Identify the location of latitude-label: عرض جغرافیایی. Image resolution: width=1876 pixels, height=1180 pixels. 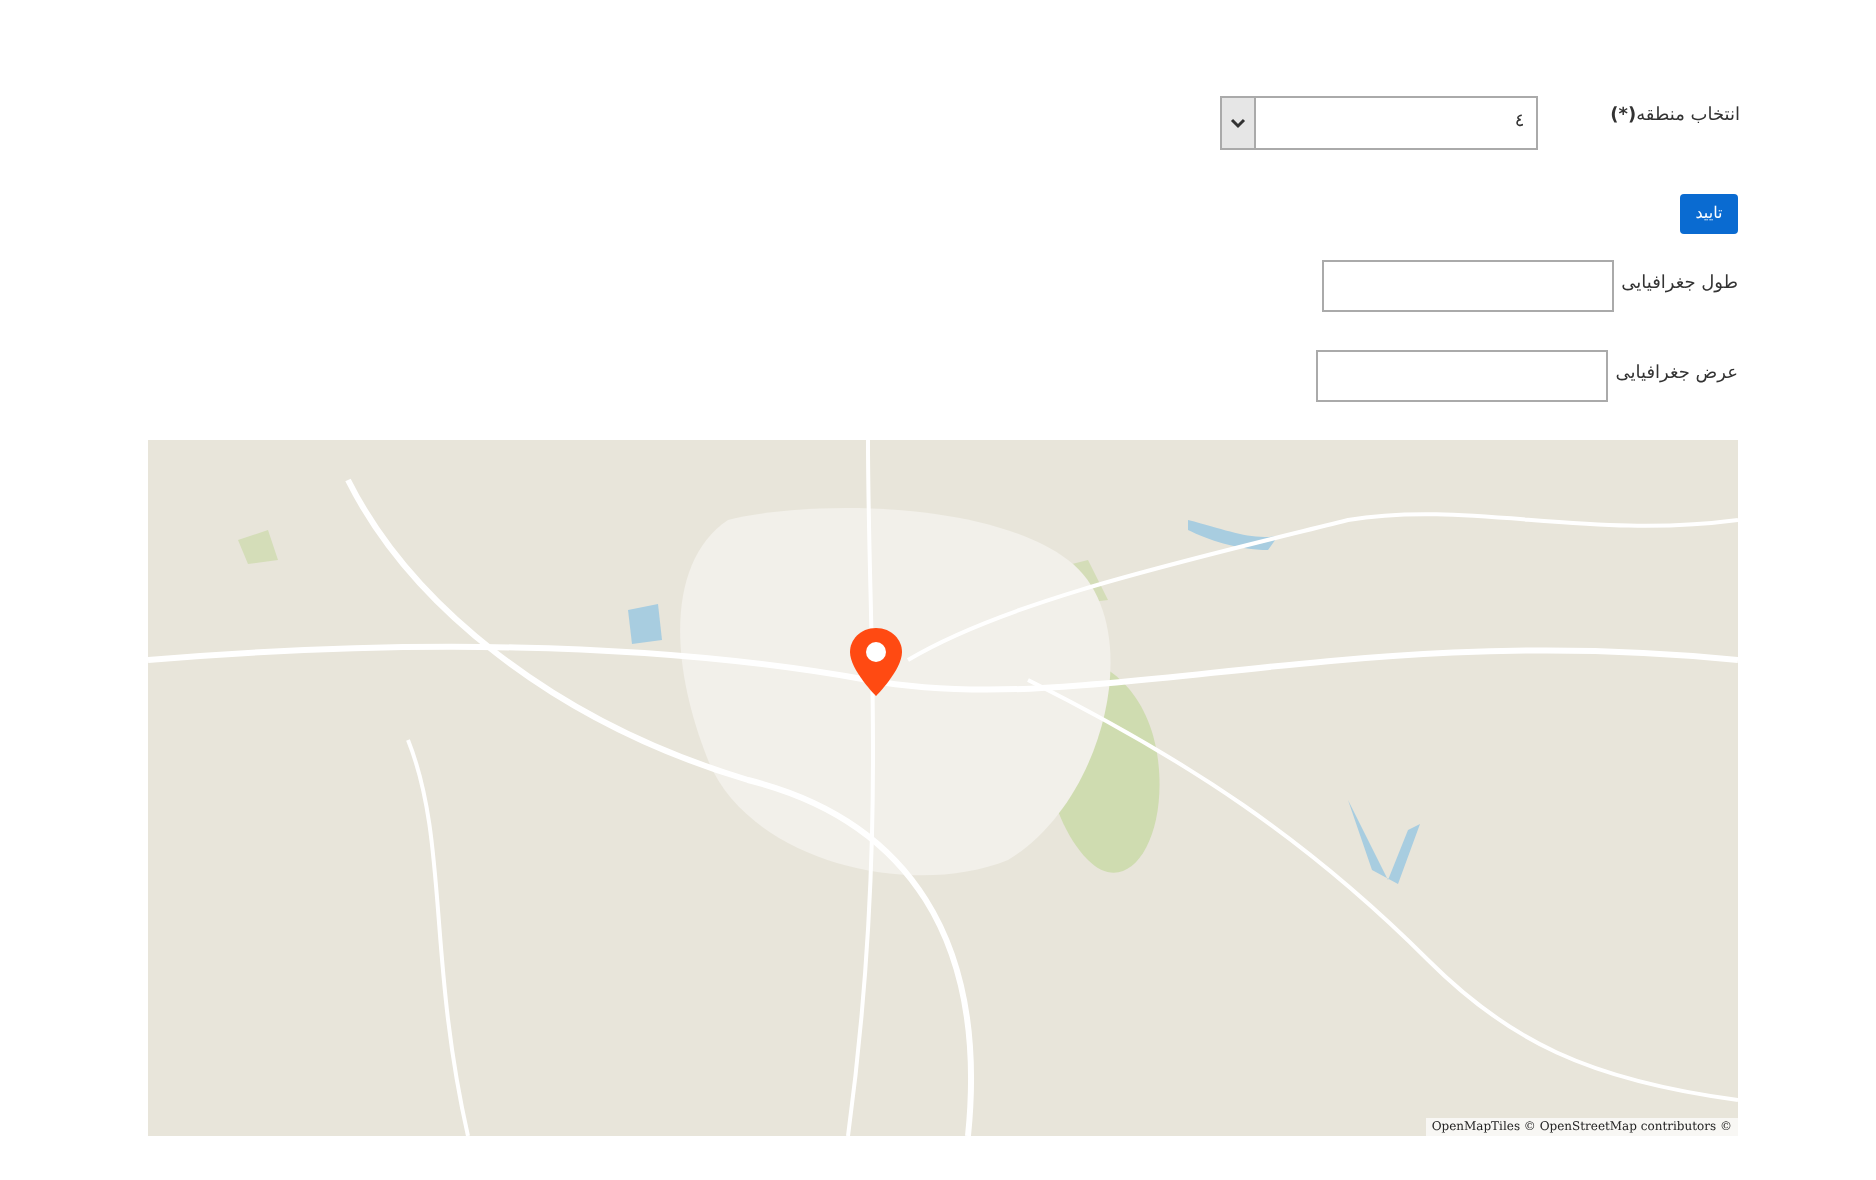
(1676, 375).